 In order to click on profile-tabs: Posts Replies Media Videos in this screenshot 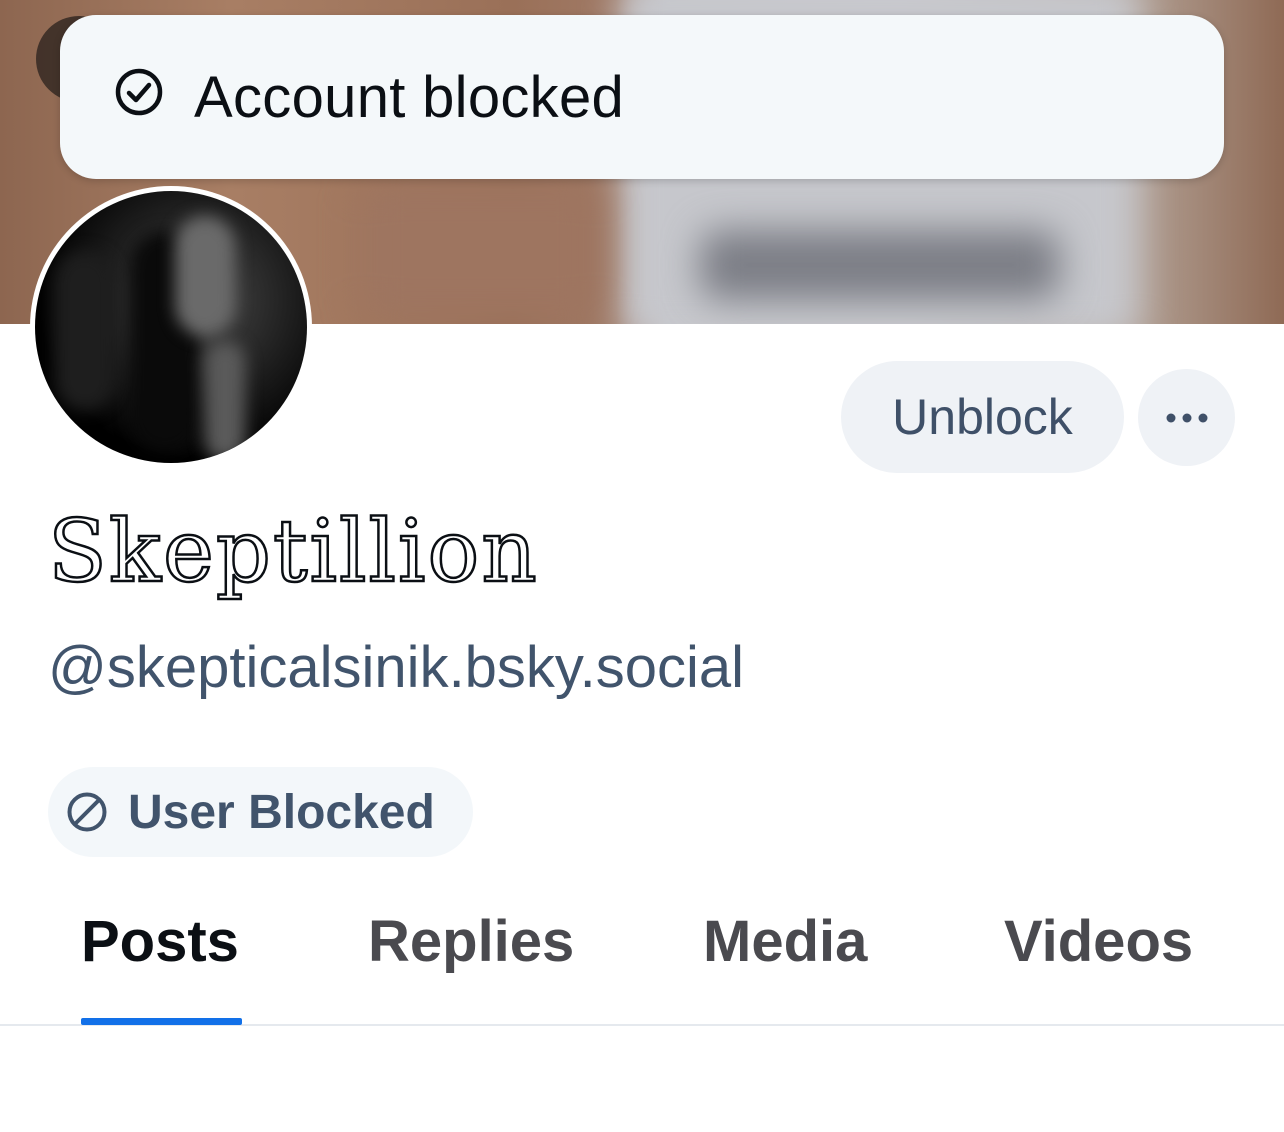, I will do `click(642, 953)`.